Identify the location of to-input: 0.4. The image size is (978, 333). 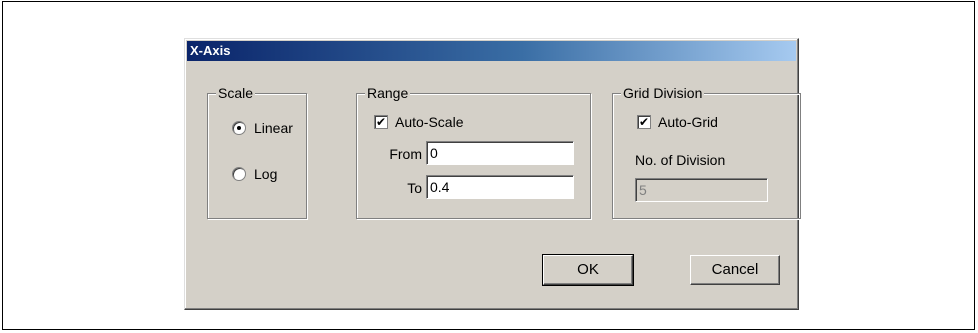
(500, 187).